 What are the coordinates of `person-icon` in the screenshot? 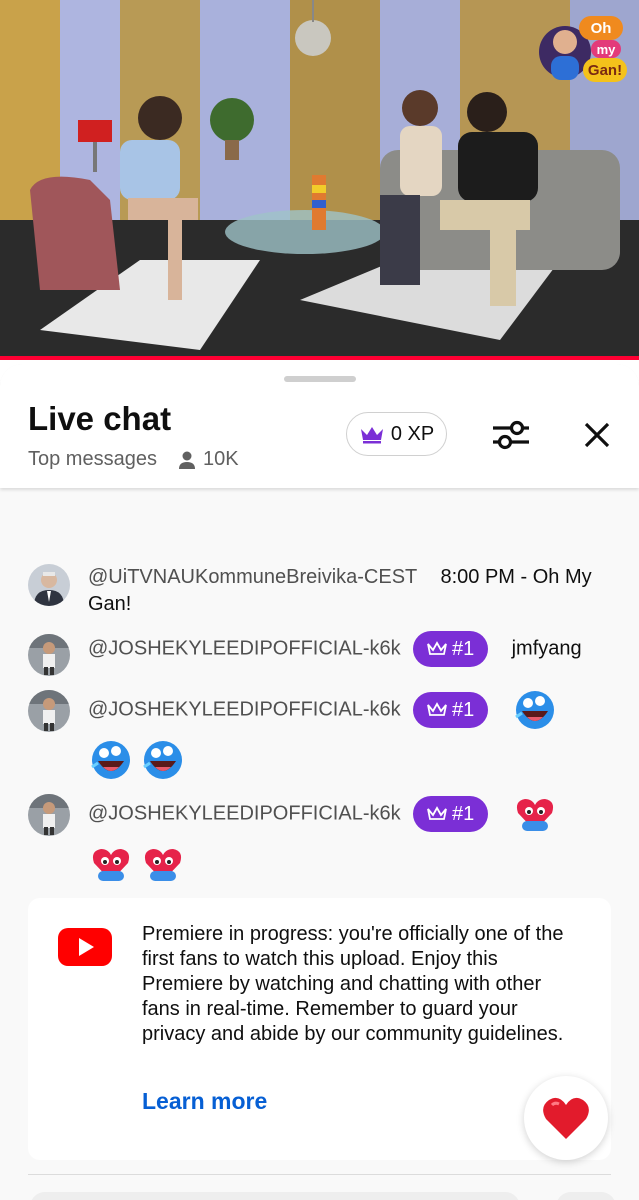 It's located at (186, 460).